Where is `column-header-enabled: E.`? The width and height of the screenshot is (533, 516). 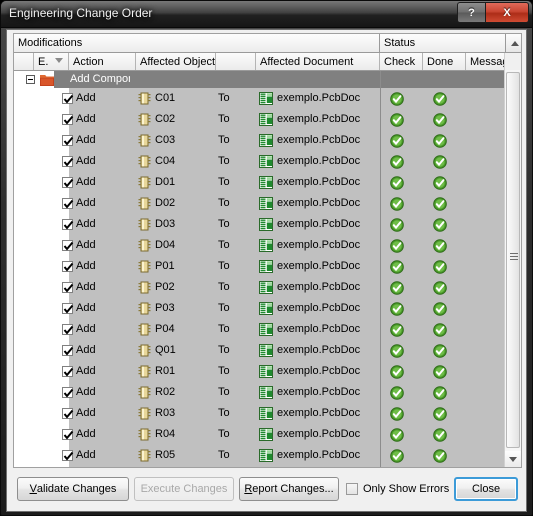
column-header-enabled: E. is located at coordinates (51, 61).